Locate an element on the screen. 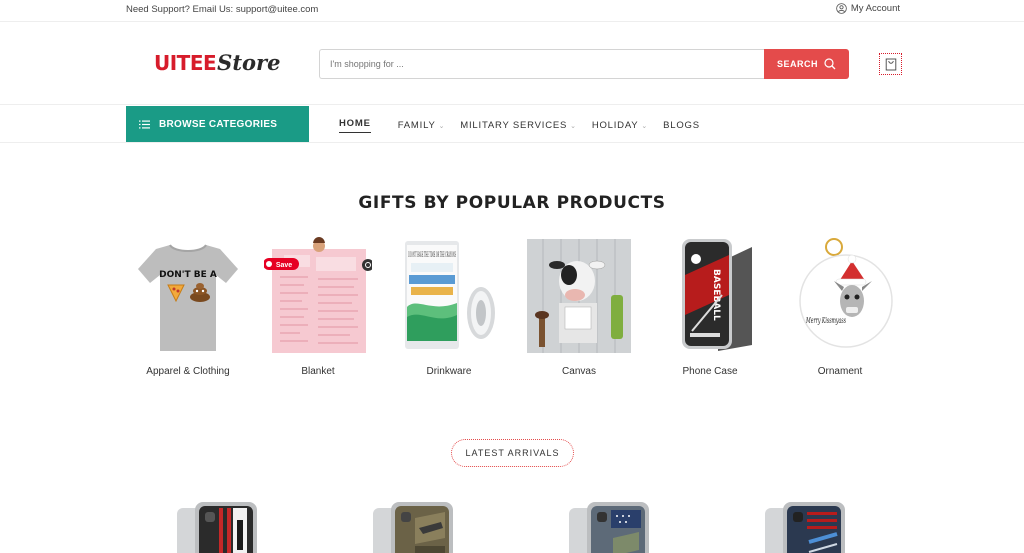  search-icon is located at coordinates (830, 64).